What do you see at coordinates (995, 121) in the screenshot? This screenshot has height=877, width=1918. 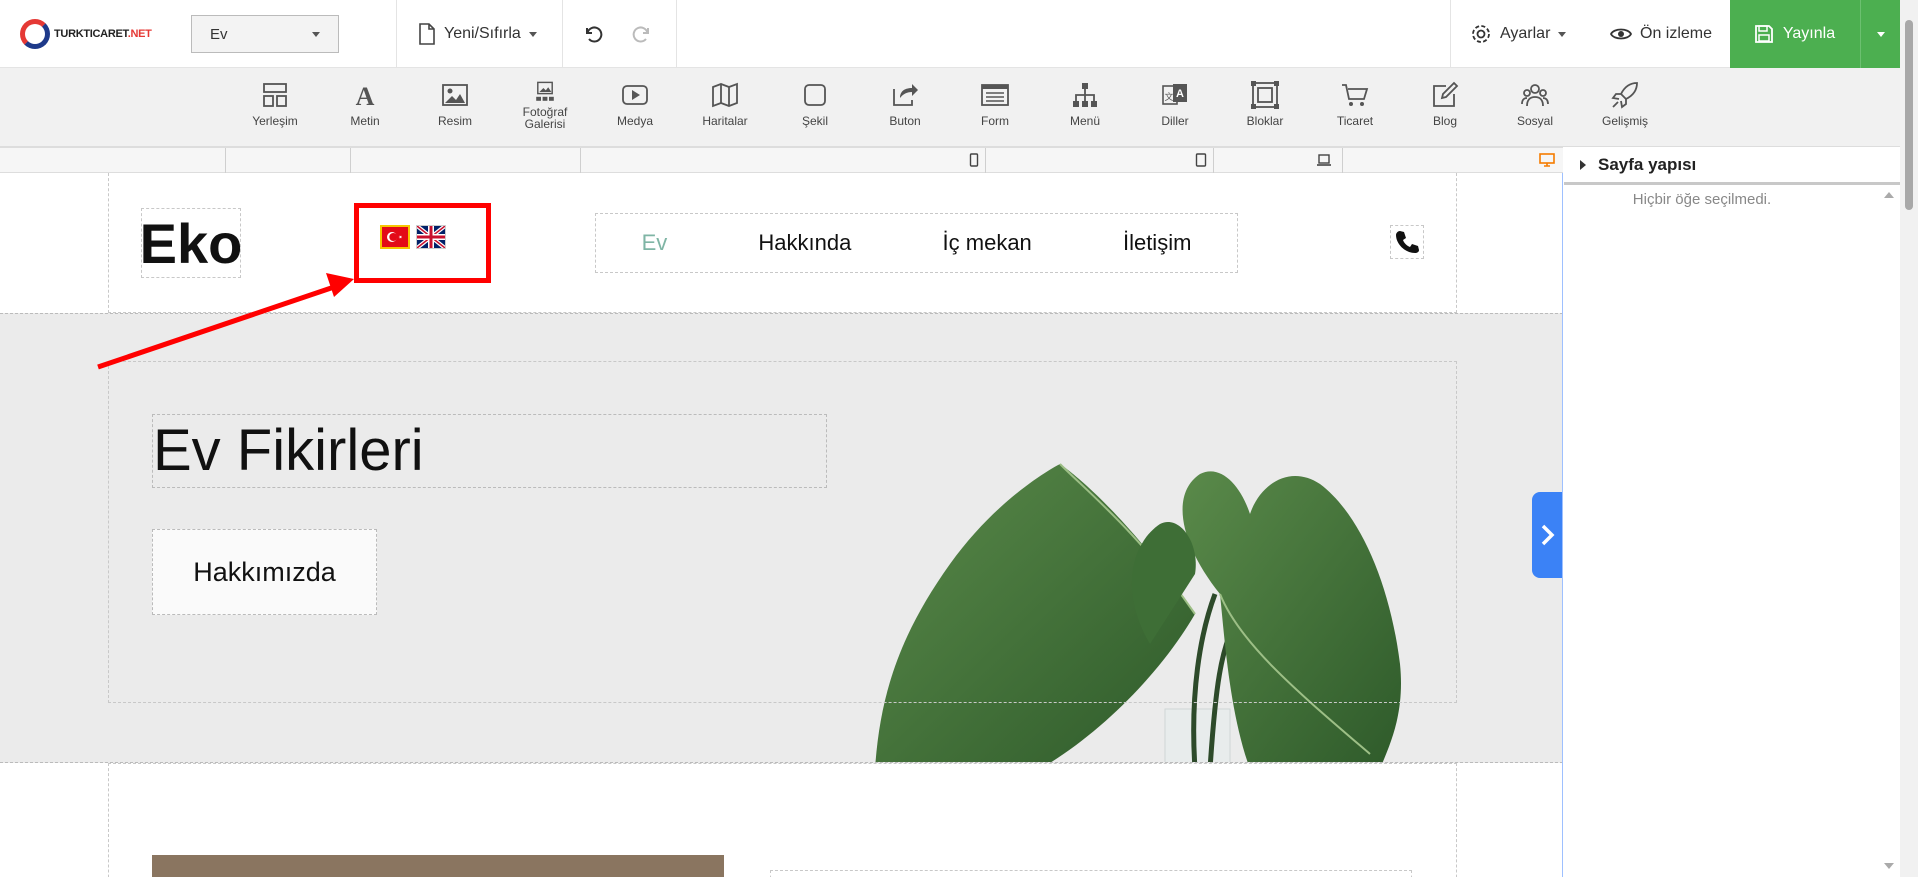 I see `tool-label: Form` at bounding box center [995, 121].